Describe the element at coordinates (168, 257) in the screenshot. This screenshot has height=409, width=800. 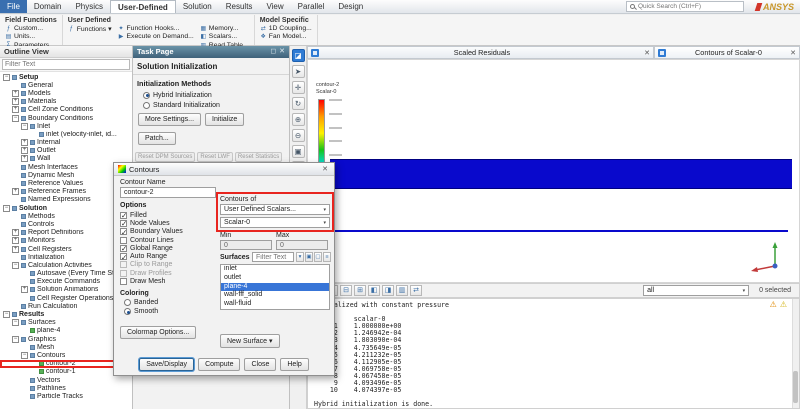
I see `option-checkbox: Auto Range` at that location.